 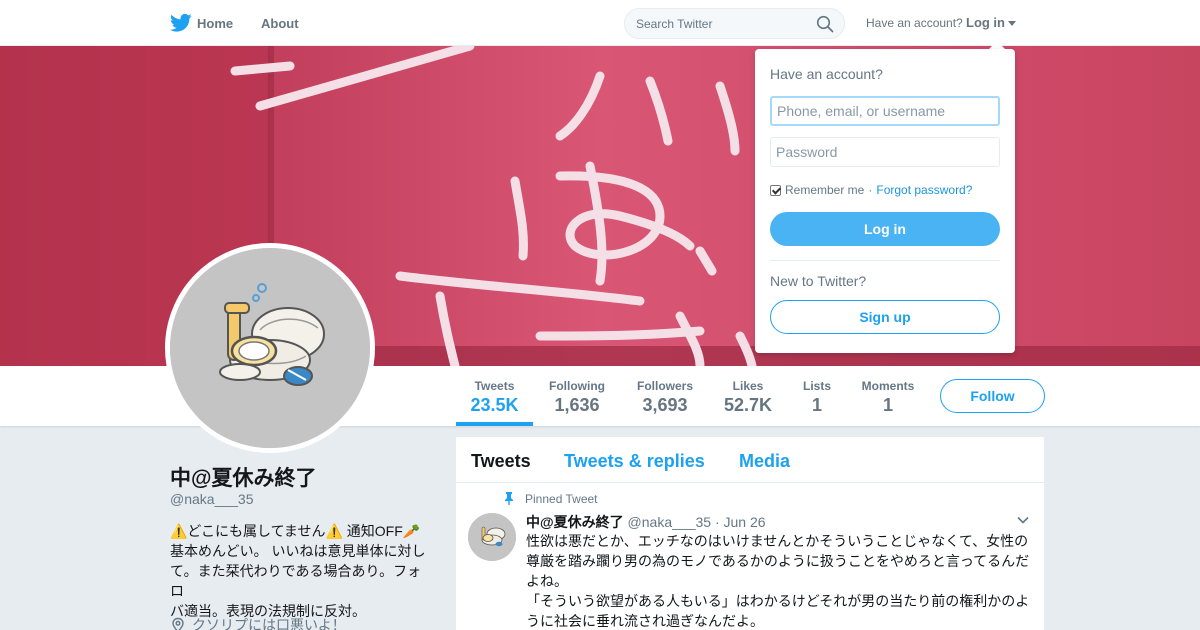 I want to click on bio-line: 基本めんどい。 いいねは意見単体に対し, so click(x=298, y=551).